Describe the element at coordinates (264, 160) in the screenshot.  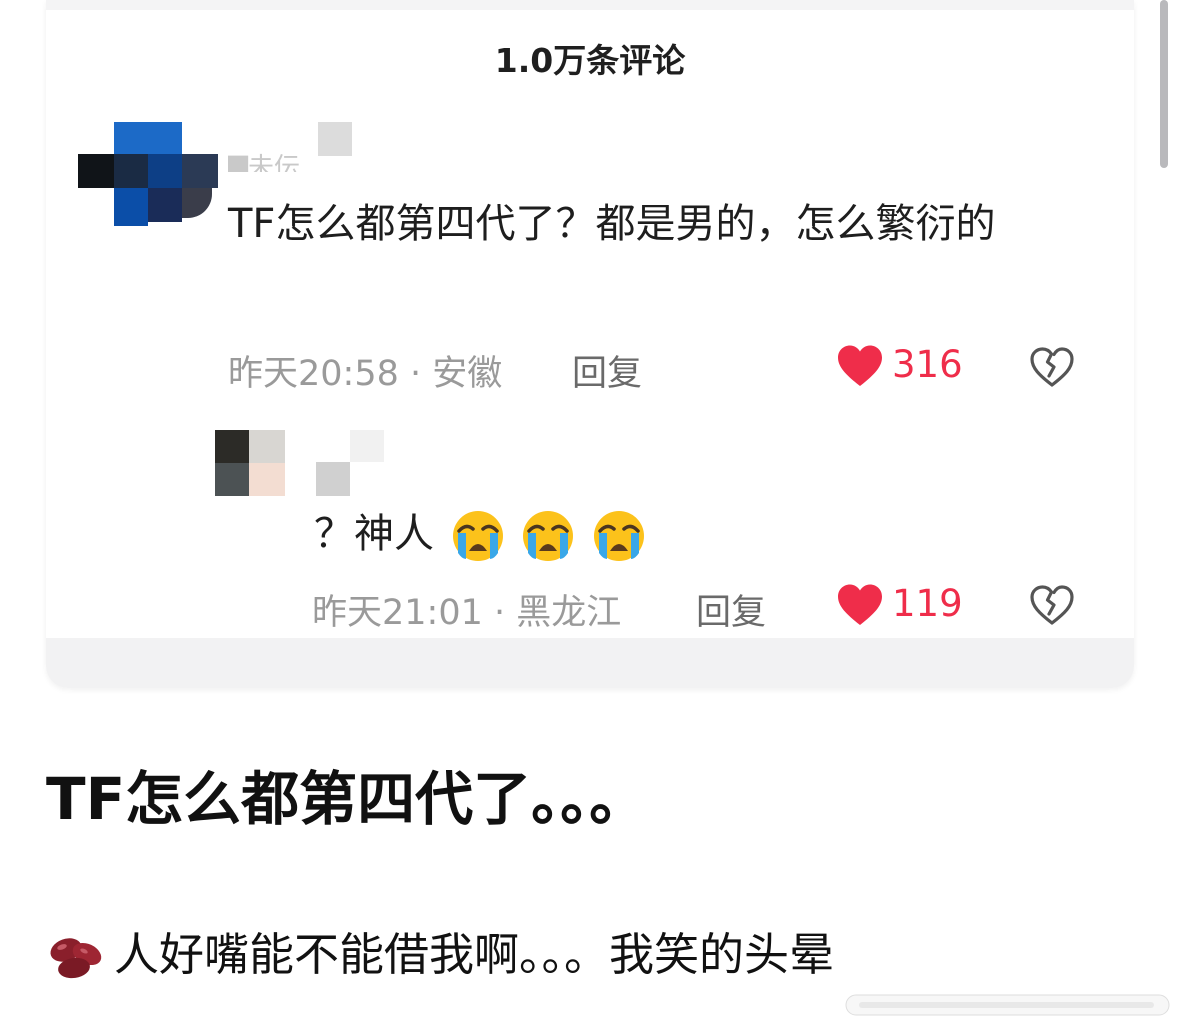
I see `comment-username: ▇未伝` at that location.